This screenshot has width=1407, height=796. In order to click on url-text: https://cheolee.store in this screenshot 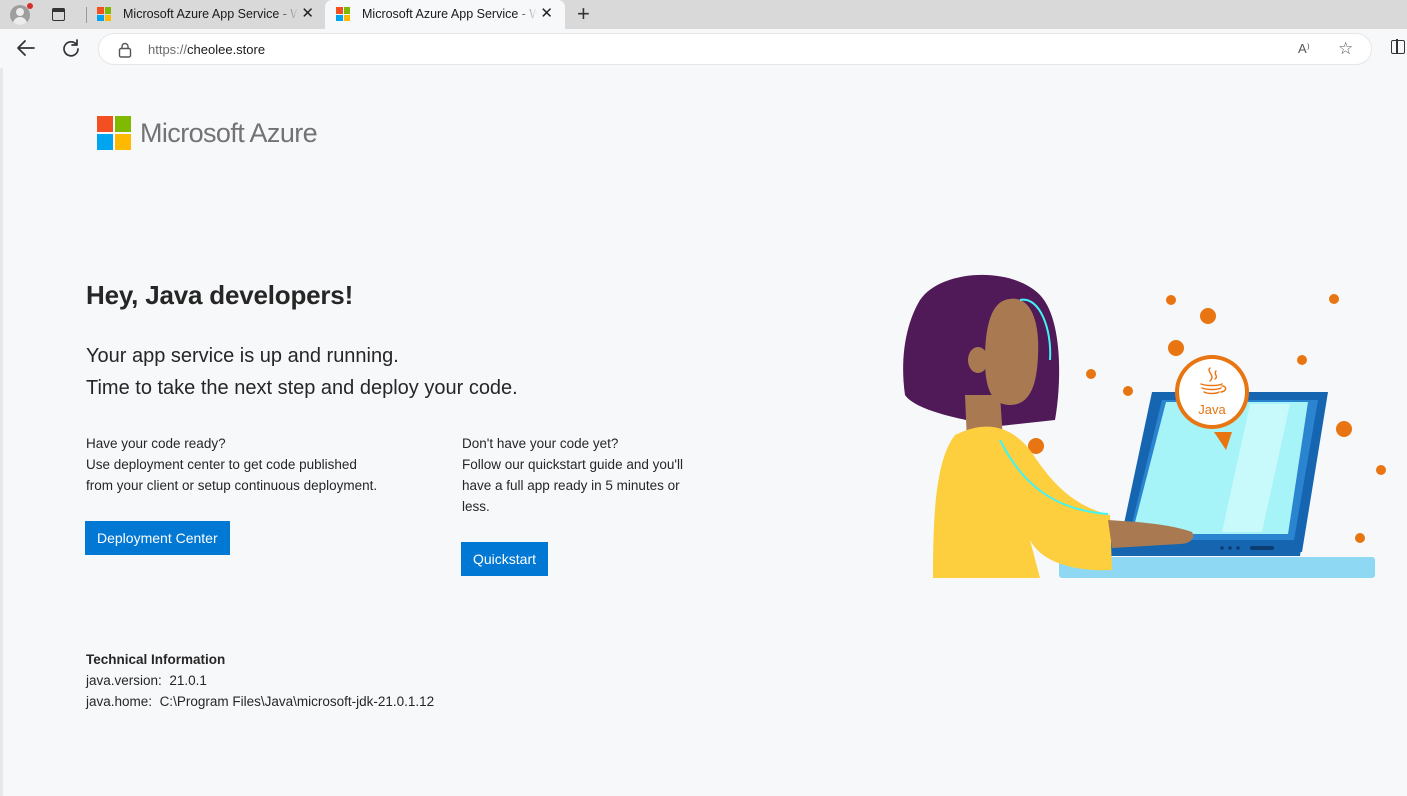, I will do `click(206, 49)`.